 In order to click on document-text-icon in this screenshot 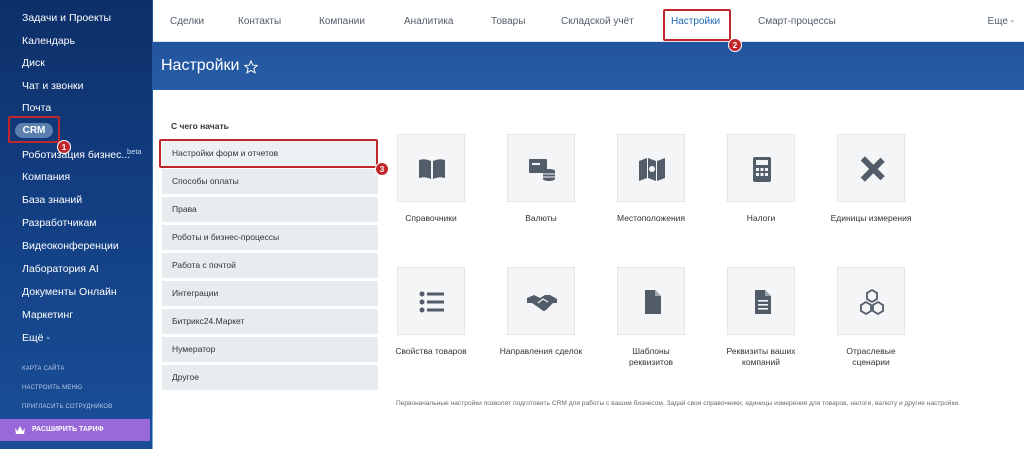, I will do `click(763, 302)`.